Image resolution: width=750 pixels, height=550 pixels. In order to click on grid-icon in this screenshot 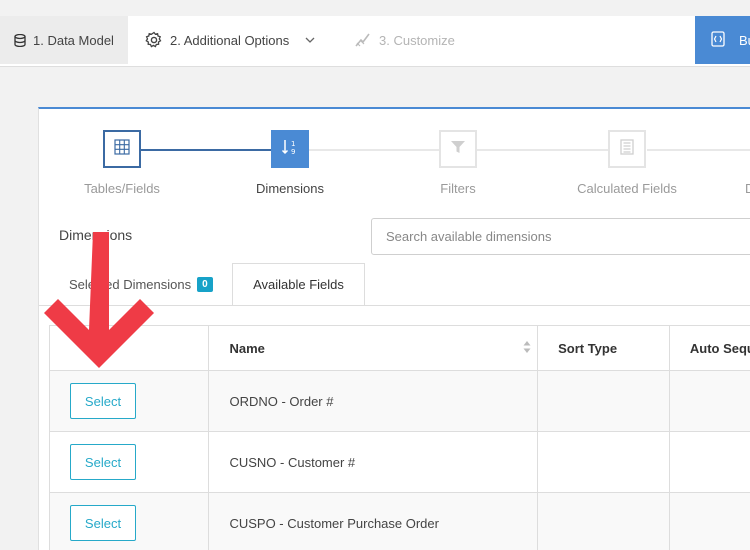, I will do `click(122, 149)`.